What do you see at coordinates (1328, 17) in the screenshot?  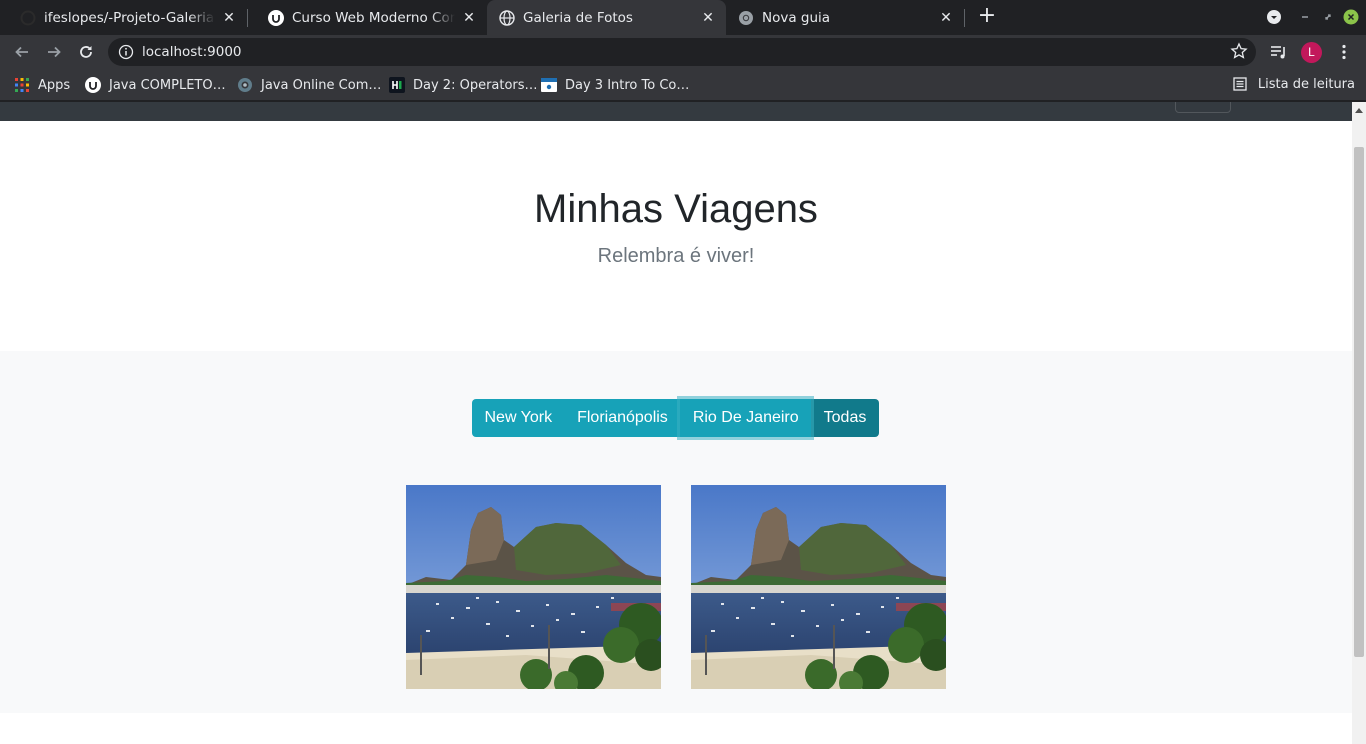 I see `restore-icon` at bounding box center [1328, 17].